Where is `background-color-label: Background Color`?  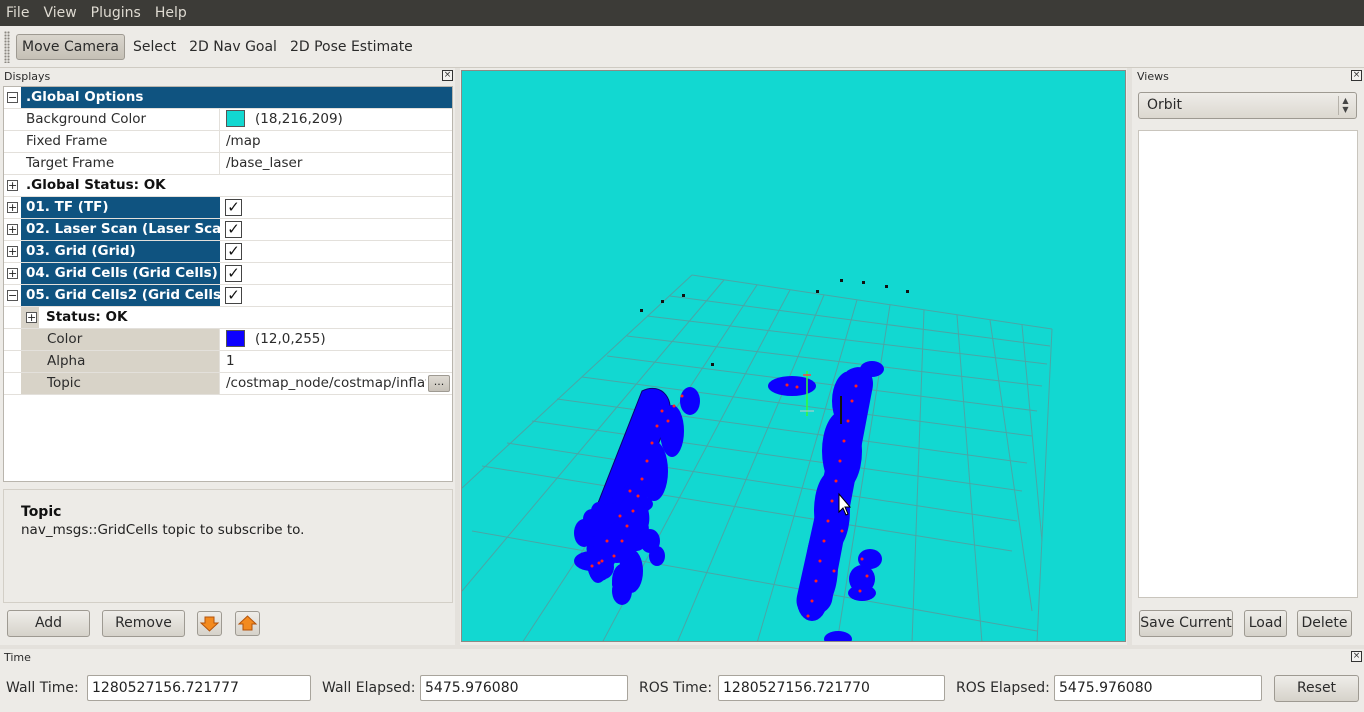 background-color-label: Background Color is located at coordinates (120, 119).